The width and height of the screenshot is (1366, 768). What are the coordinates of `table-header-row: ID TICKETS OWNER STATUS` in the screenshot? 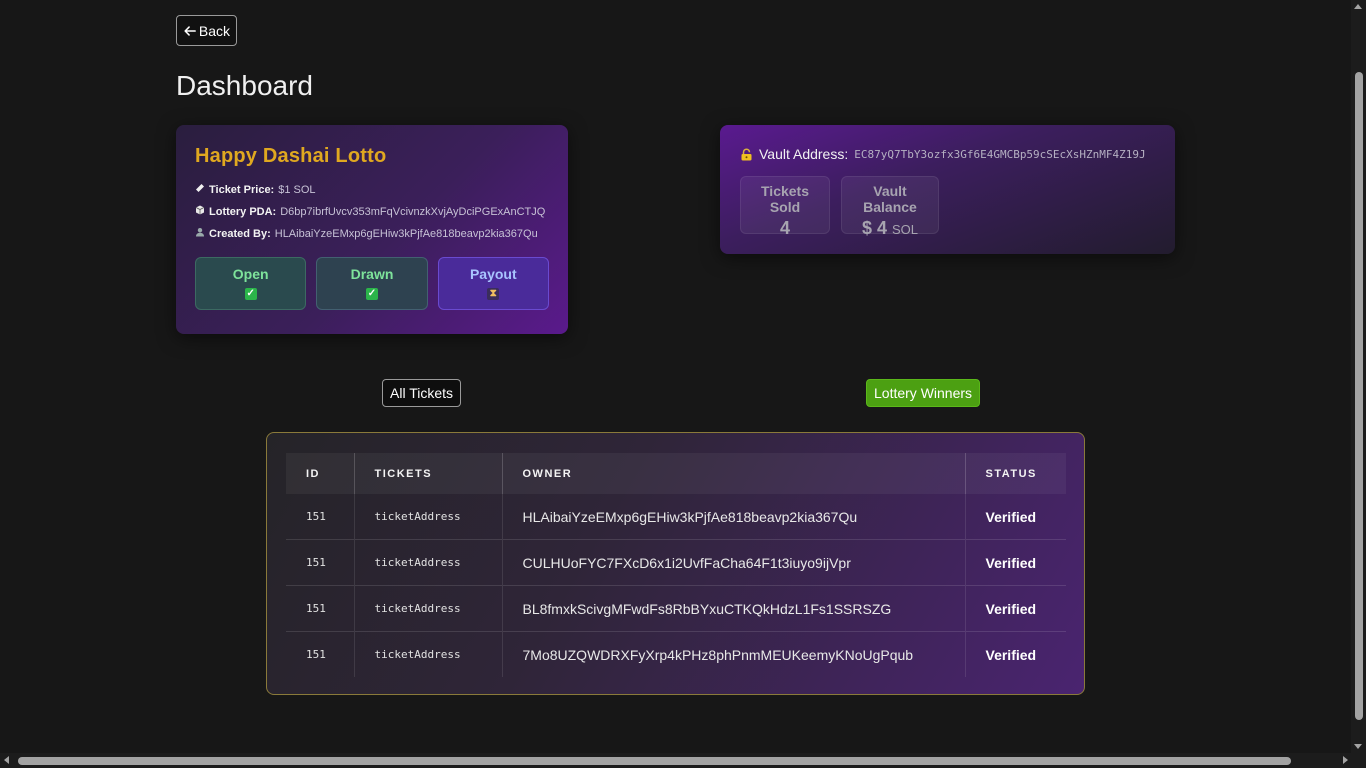 It's located at (676, 473).